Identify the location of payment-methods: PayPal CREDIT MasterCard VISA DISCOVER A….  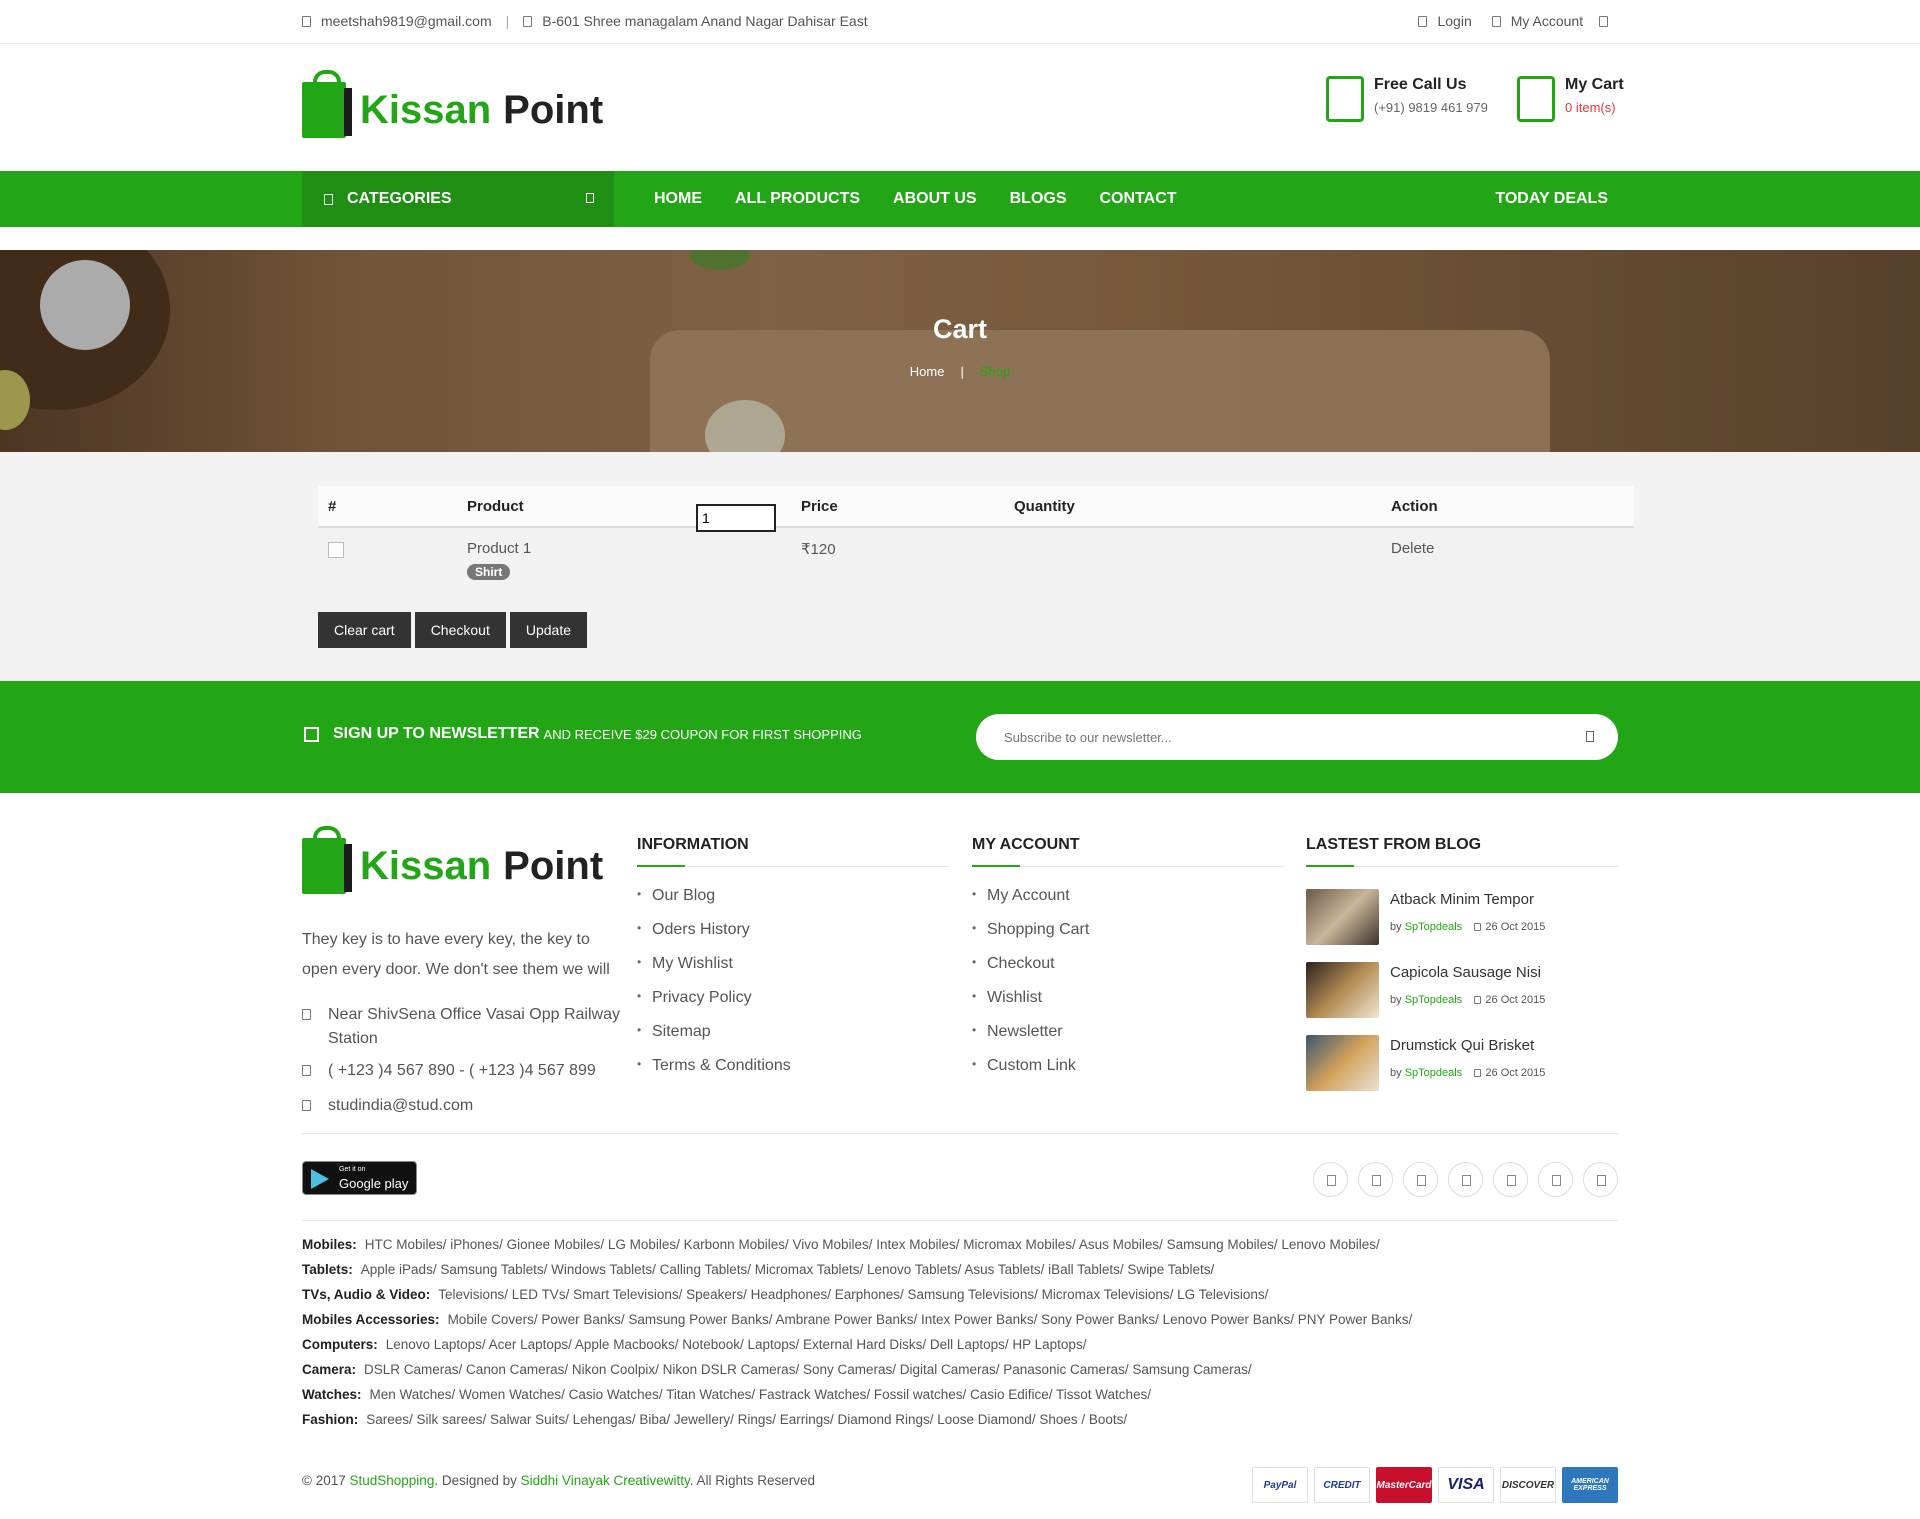
(1435, 1485).